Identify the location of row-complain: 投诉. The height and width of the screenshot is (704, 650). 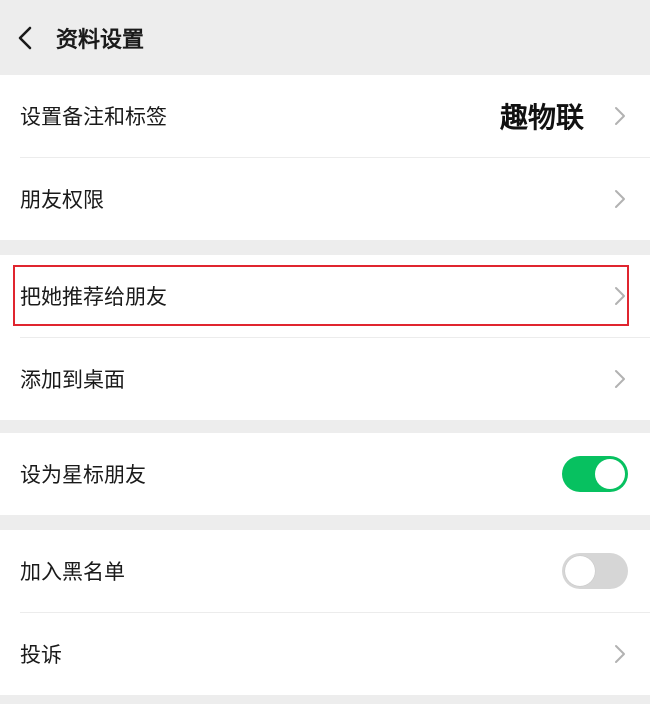
(325, 653).